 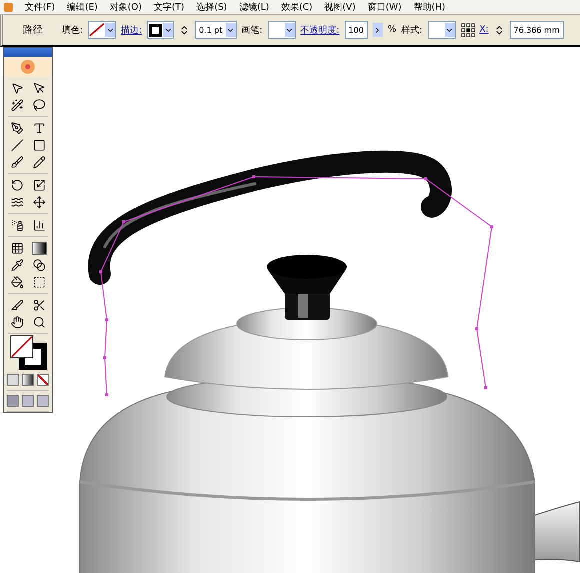 I want to click on option-label: 样式:, so click(x=412, y=30).